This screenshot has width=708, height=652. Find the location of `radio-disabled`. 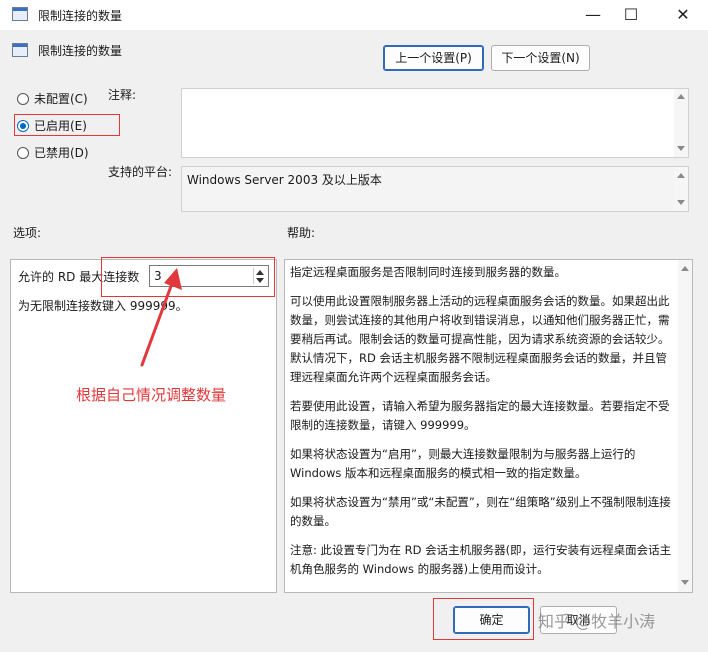

radio-disabled is located at coordinates (23, 153).